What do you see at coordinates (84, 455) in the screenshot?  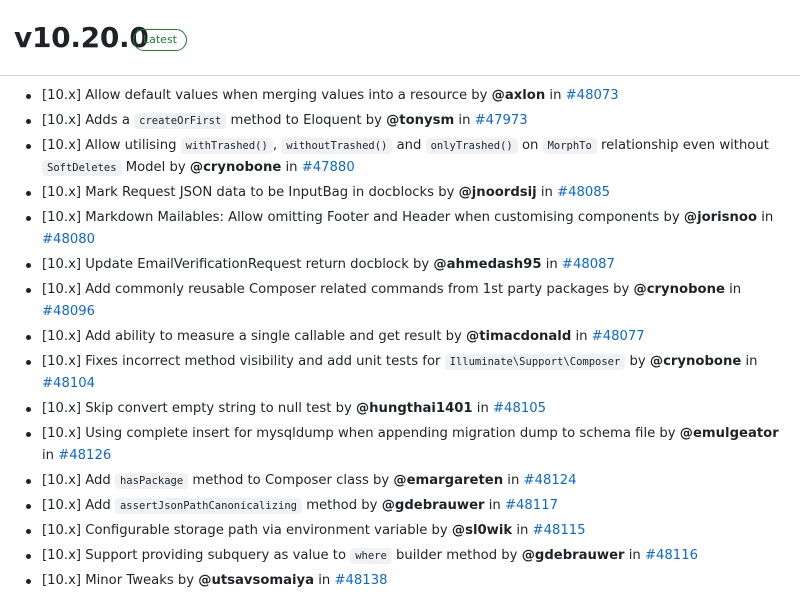 I see `pull-request-link: #48126` at bounding box center [84, 455].